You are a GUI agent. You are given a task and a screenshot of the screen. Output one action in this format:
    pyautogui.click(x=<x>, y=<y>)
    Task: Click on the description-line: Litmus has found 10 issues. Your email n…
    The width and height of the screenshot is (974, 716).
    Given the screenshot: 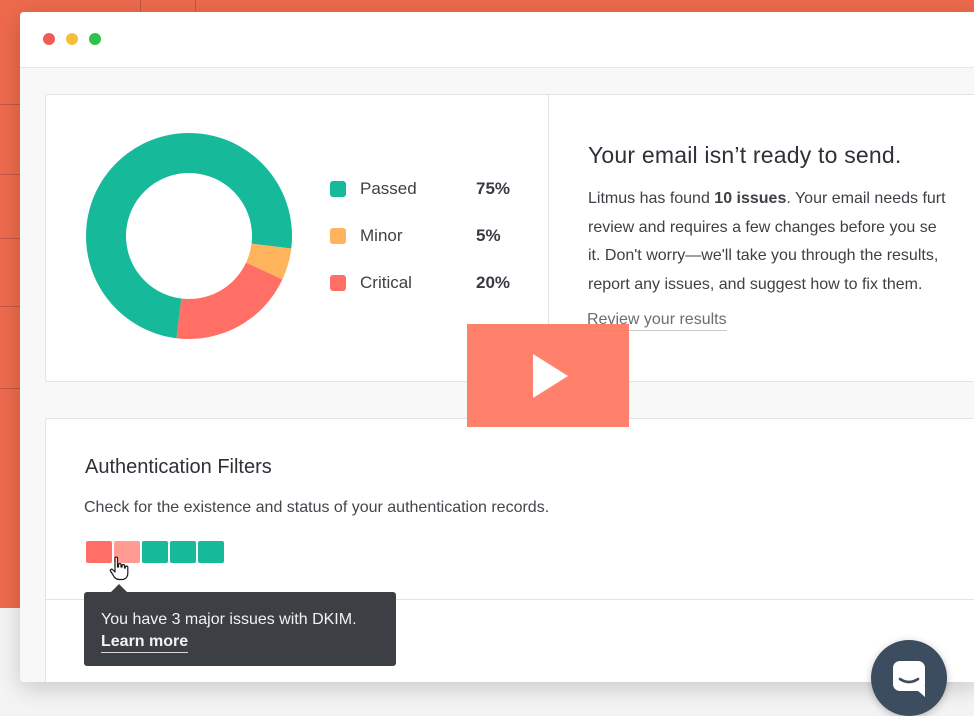 What is the action you would take?
    pyautogui.click(x=767, y=198)
    